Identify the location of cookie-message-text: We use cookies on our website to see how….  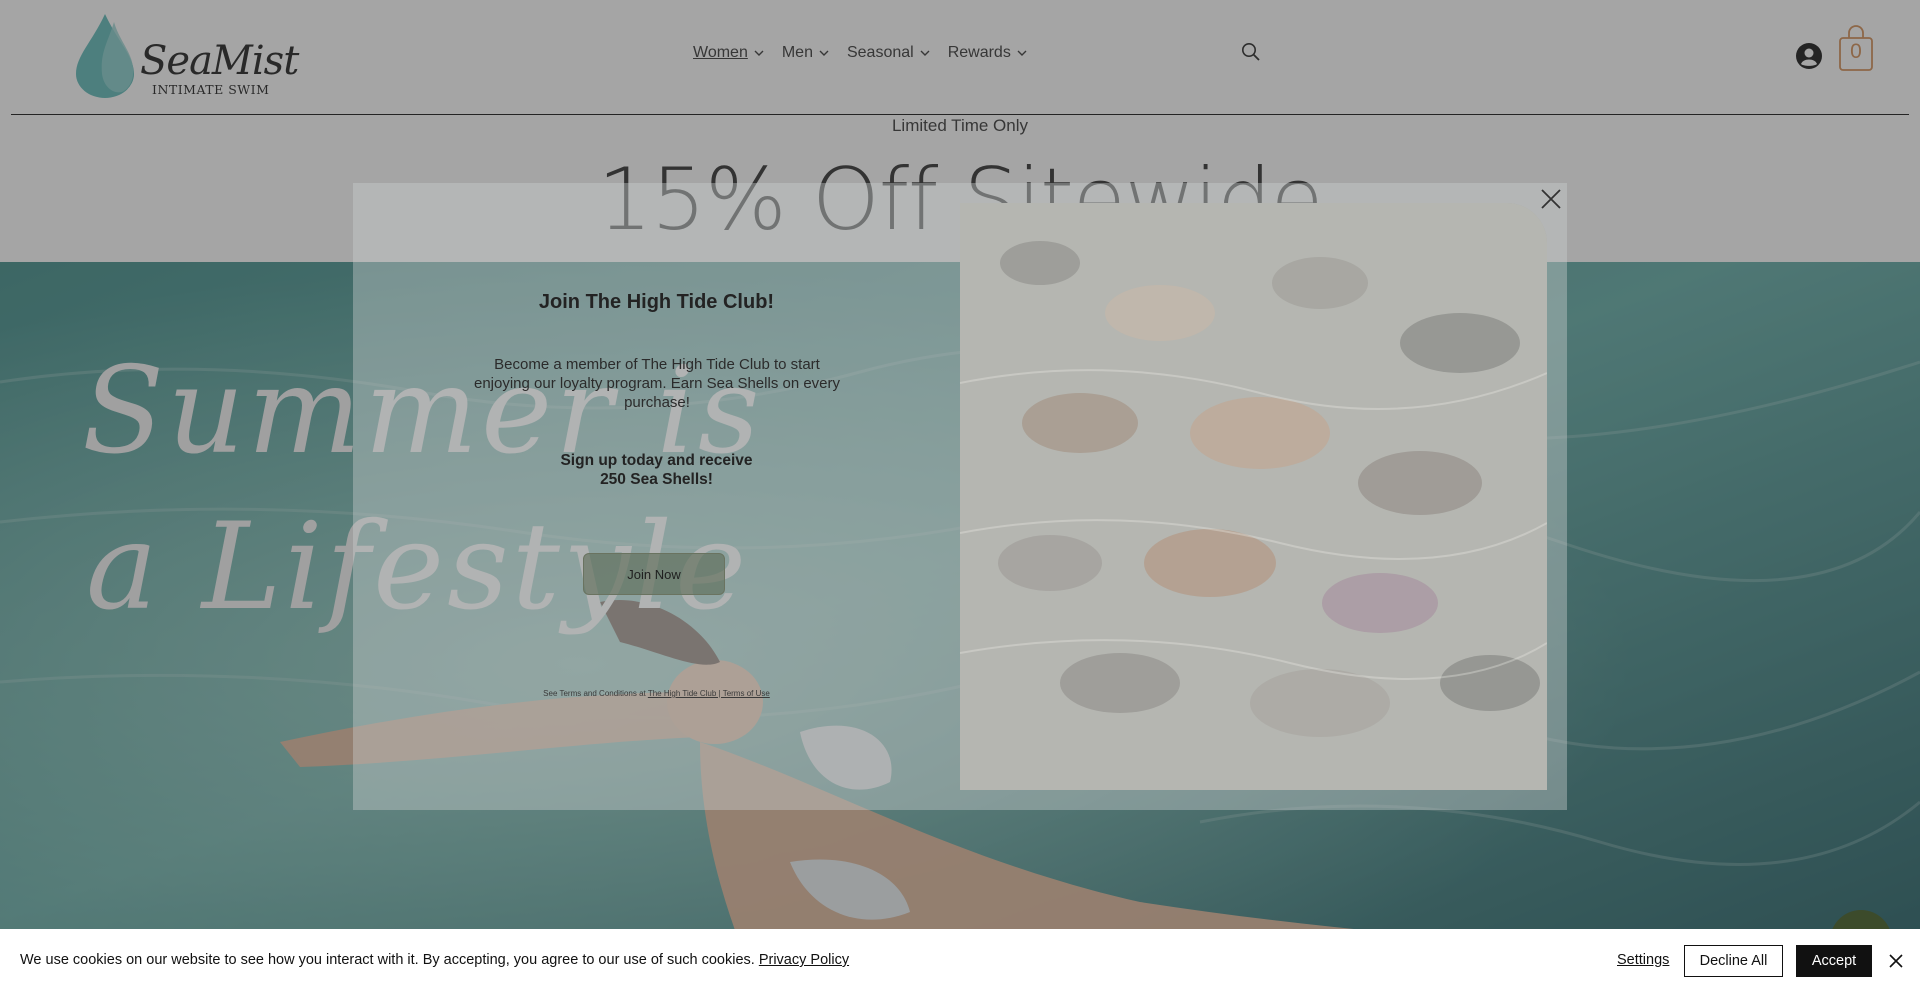
(389, 960).